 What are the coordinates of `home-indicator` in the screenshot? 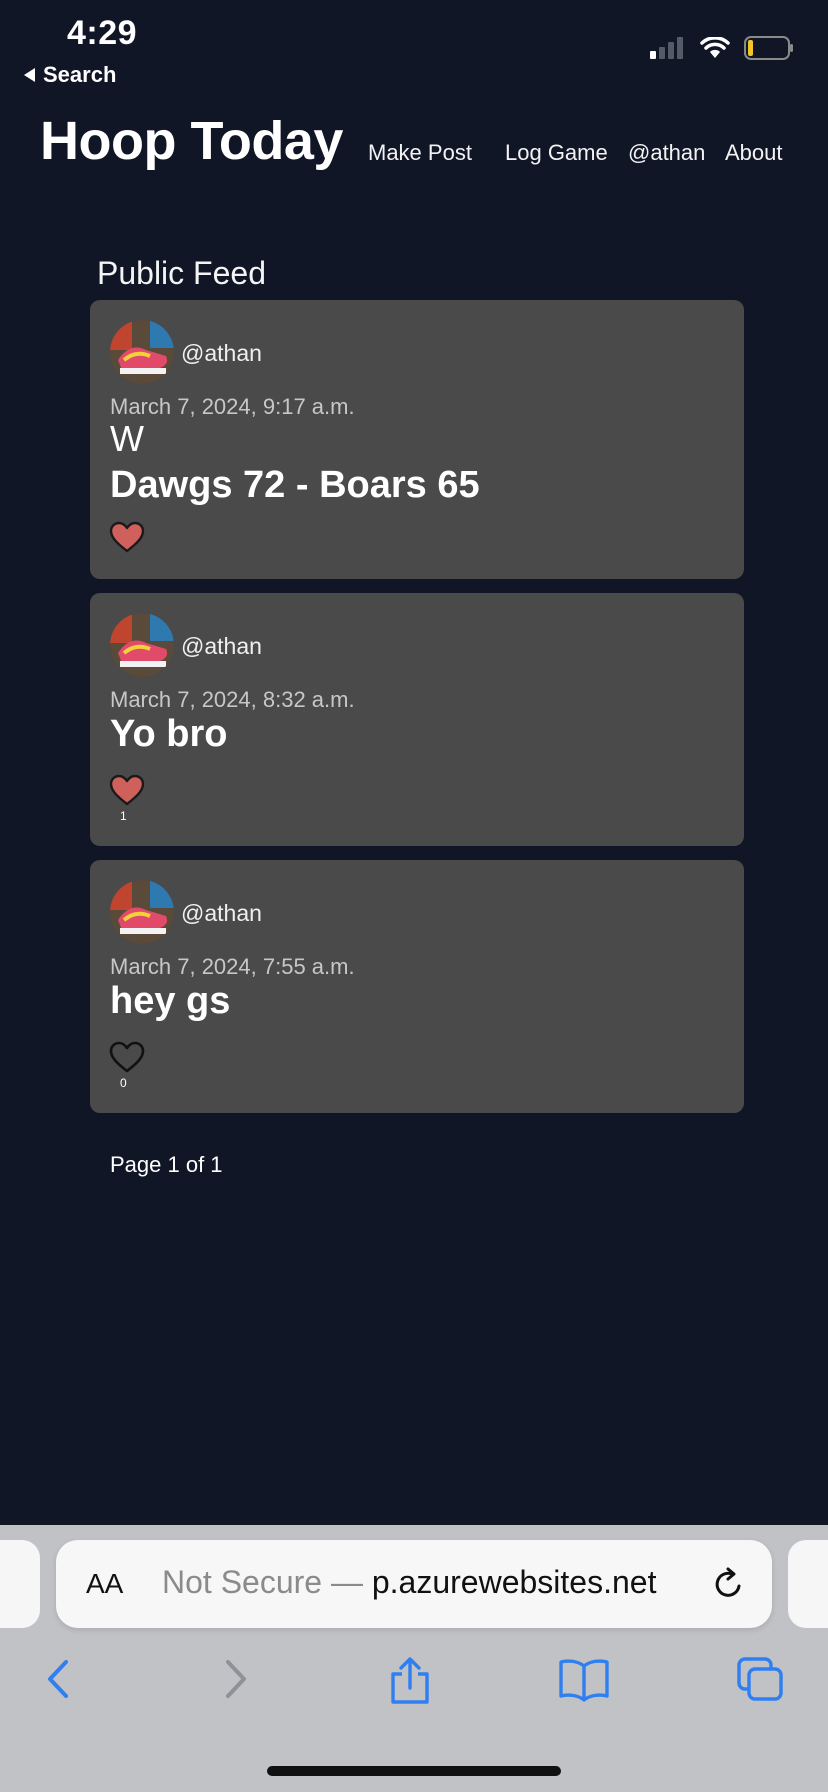 It's located at (414, 1771).